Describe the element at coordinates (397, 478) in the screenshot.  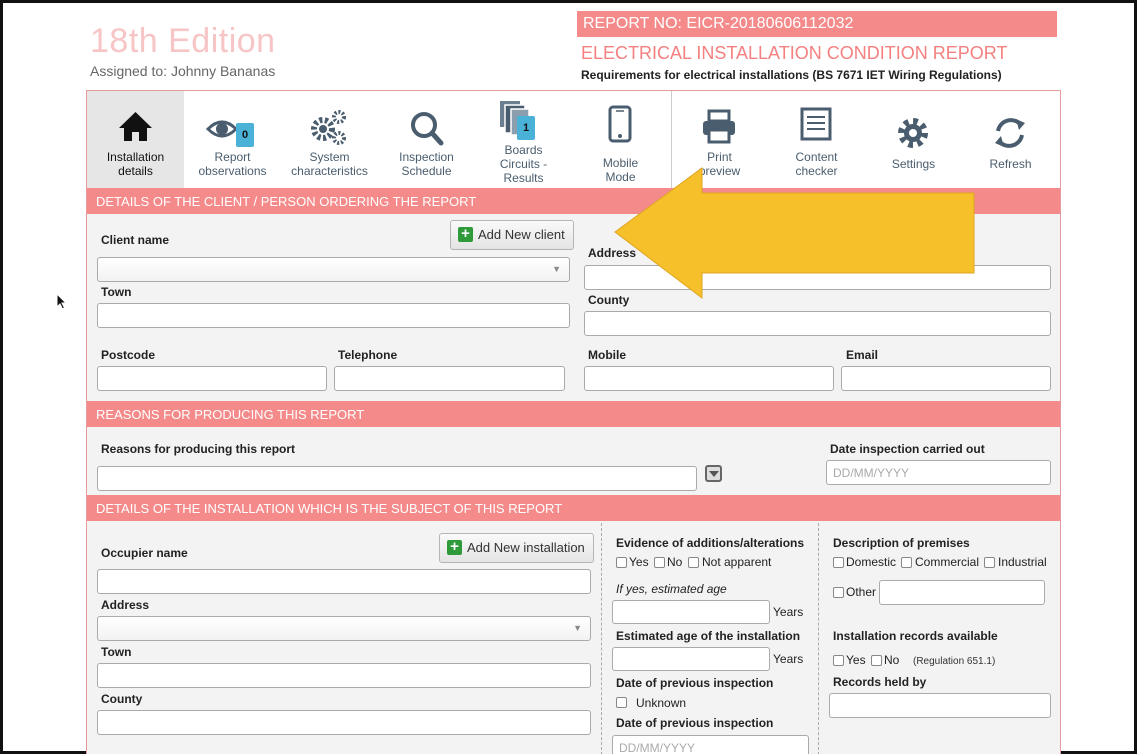
I see `reasons-input` at that location.